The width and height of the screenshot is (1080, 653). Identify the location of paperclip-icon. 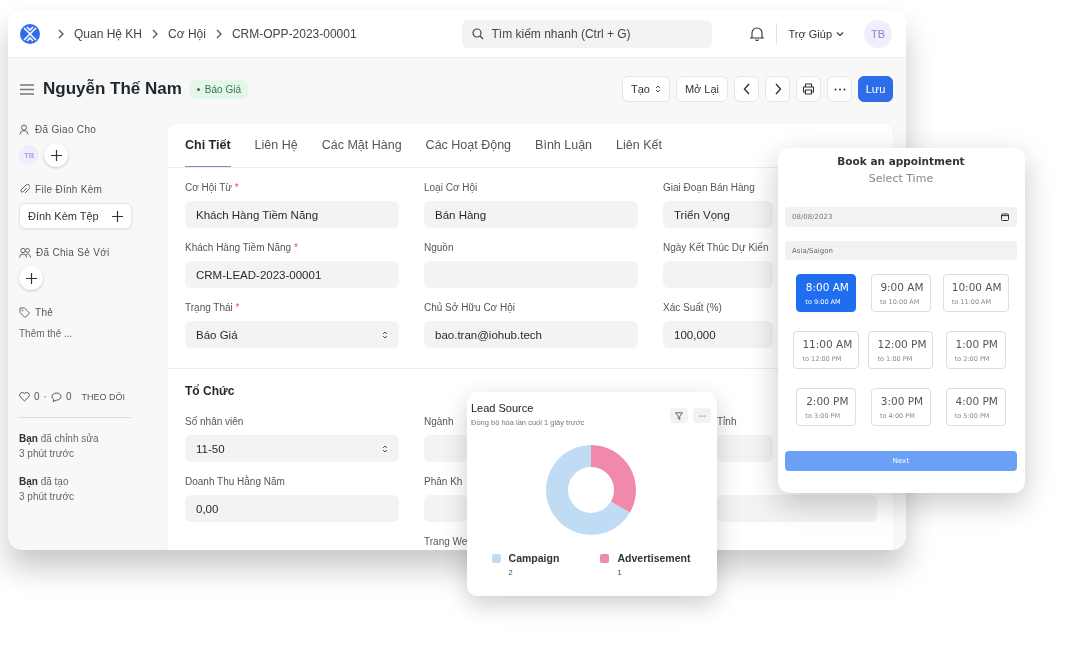
(24, 189).